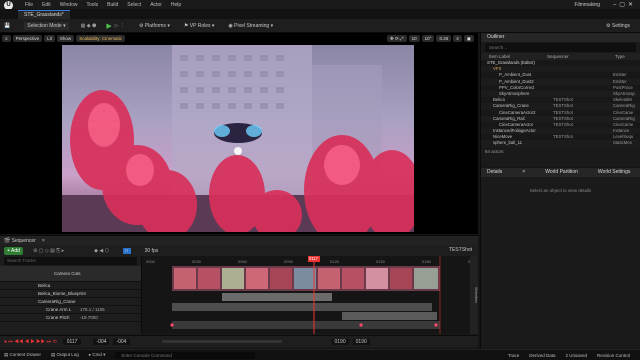 This screenshot has height=360, width=640. I want to click on sequencer-sidebar: Selection, so click(474, 295).